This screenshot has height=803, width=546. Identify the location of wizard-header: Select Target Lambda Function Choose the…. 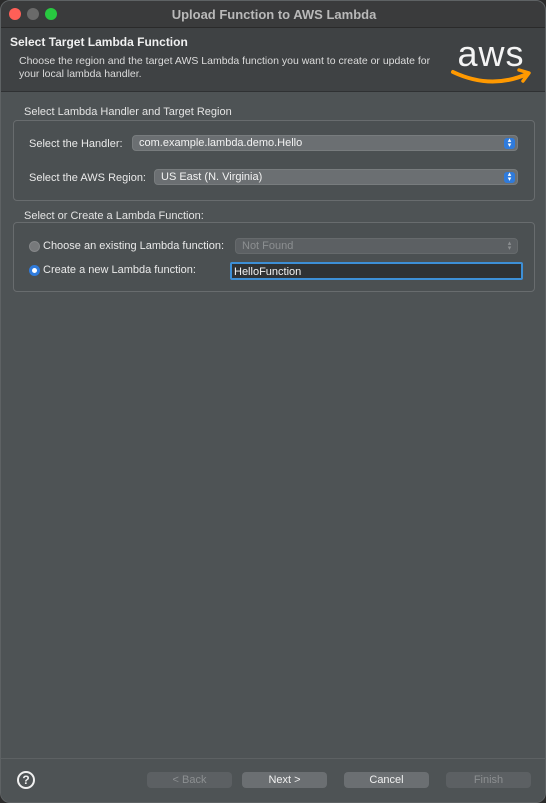
(273, 60).